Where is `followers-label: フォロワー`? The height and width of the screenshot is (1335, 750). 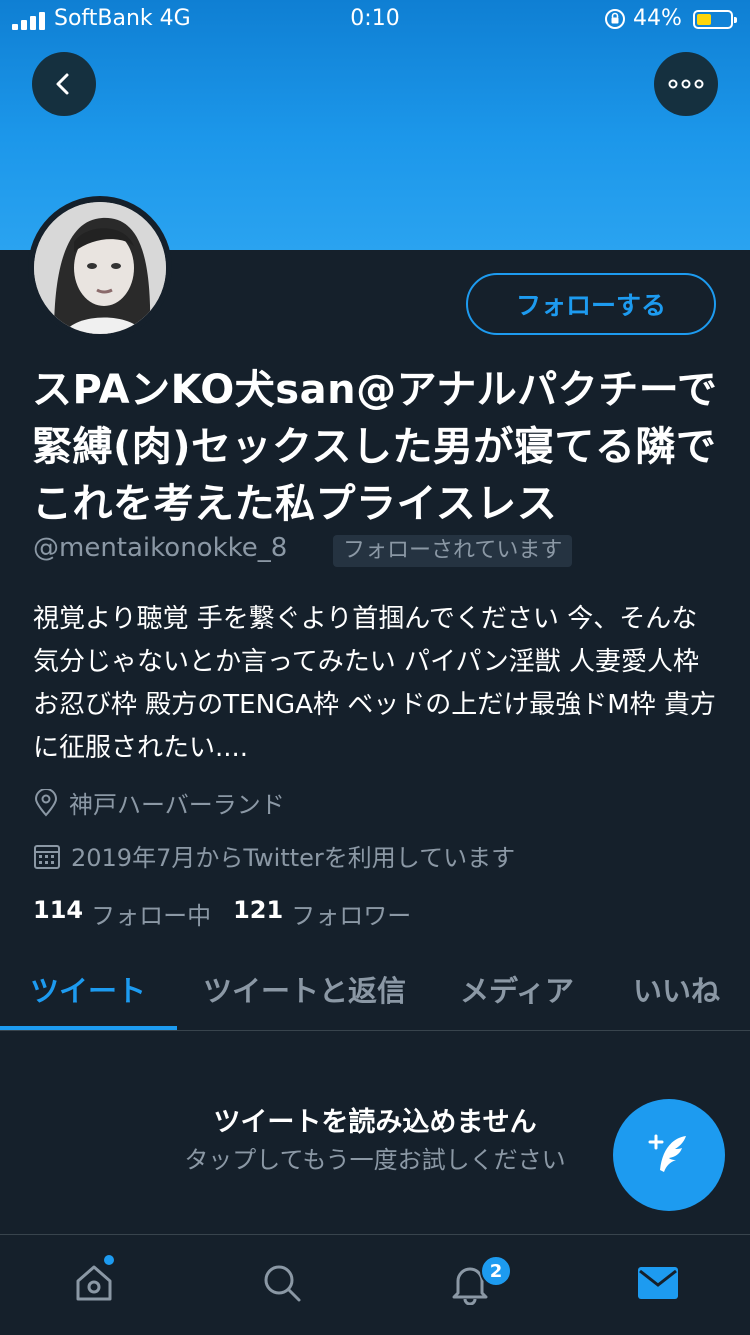
followers-label: フォロワー is located at coordinates (351, 913).